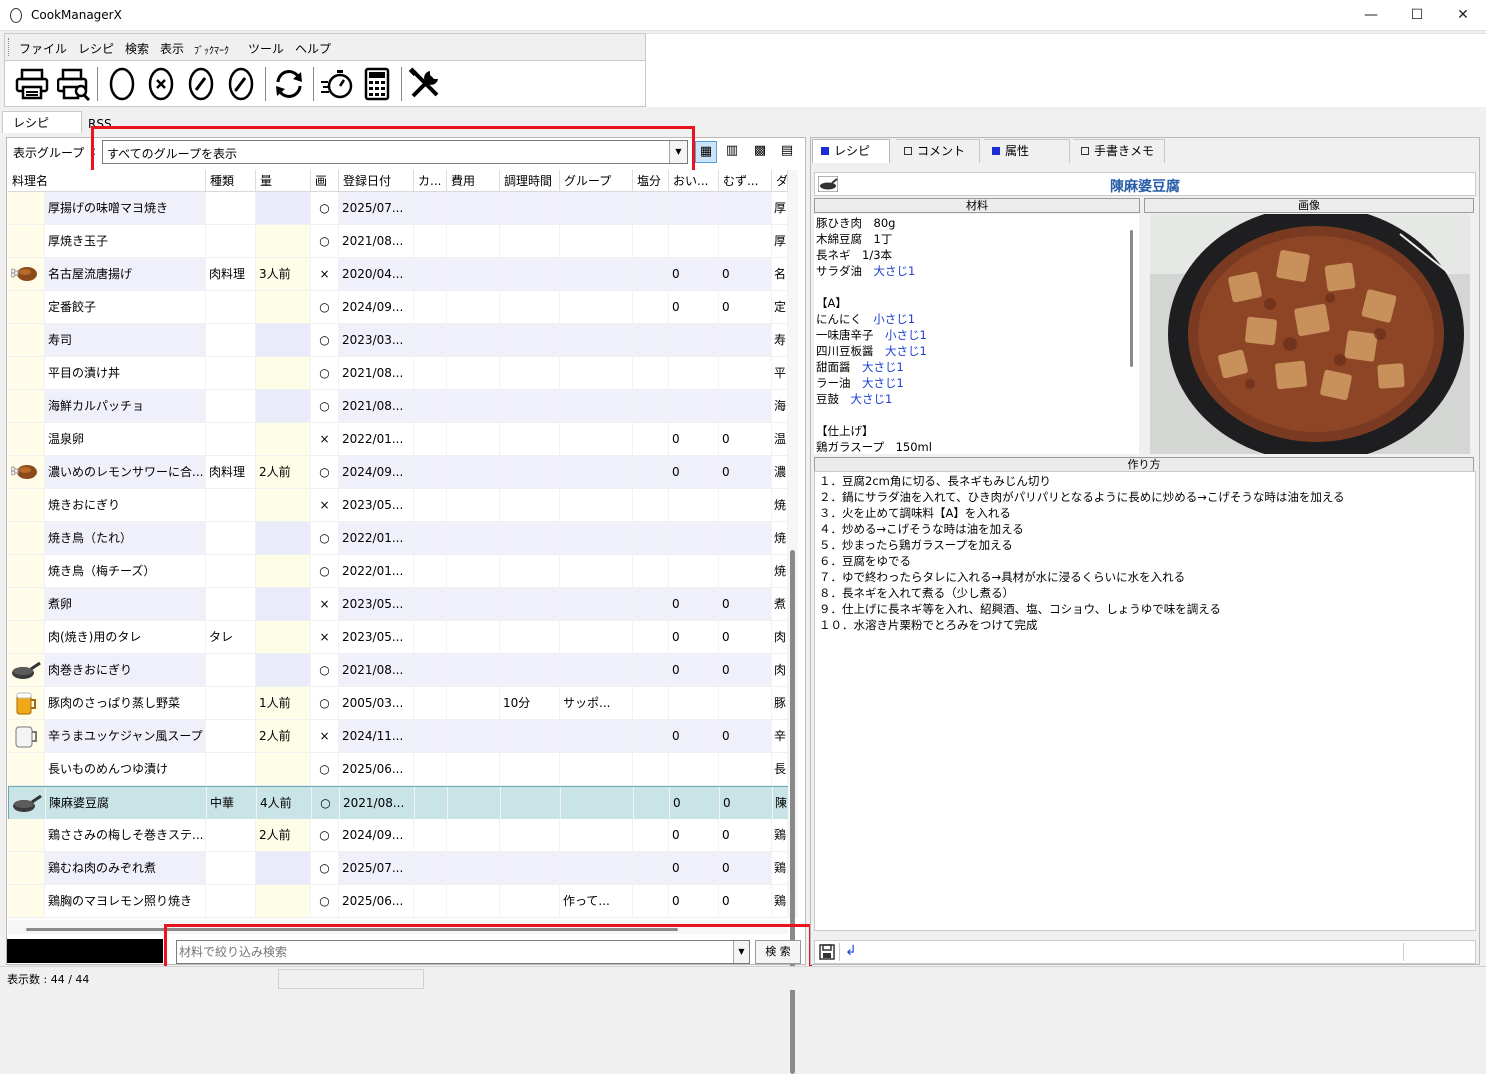 The image size is (1486, 1074). I want to click on menu-file: ファイル, so click(43, 48).